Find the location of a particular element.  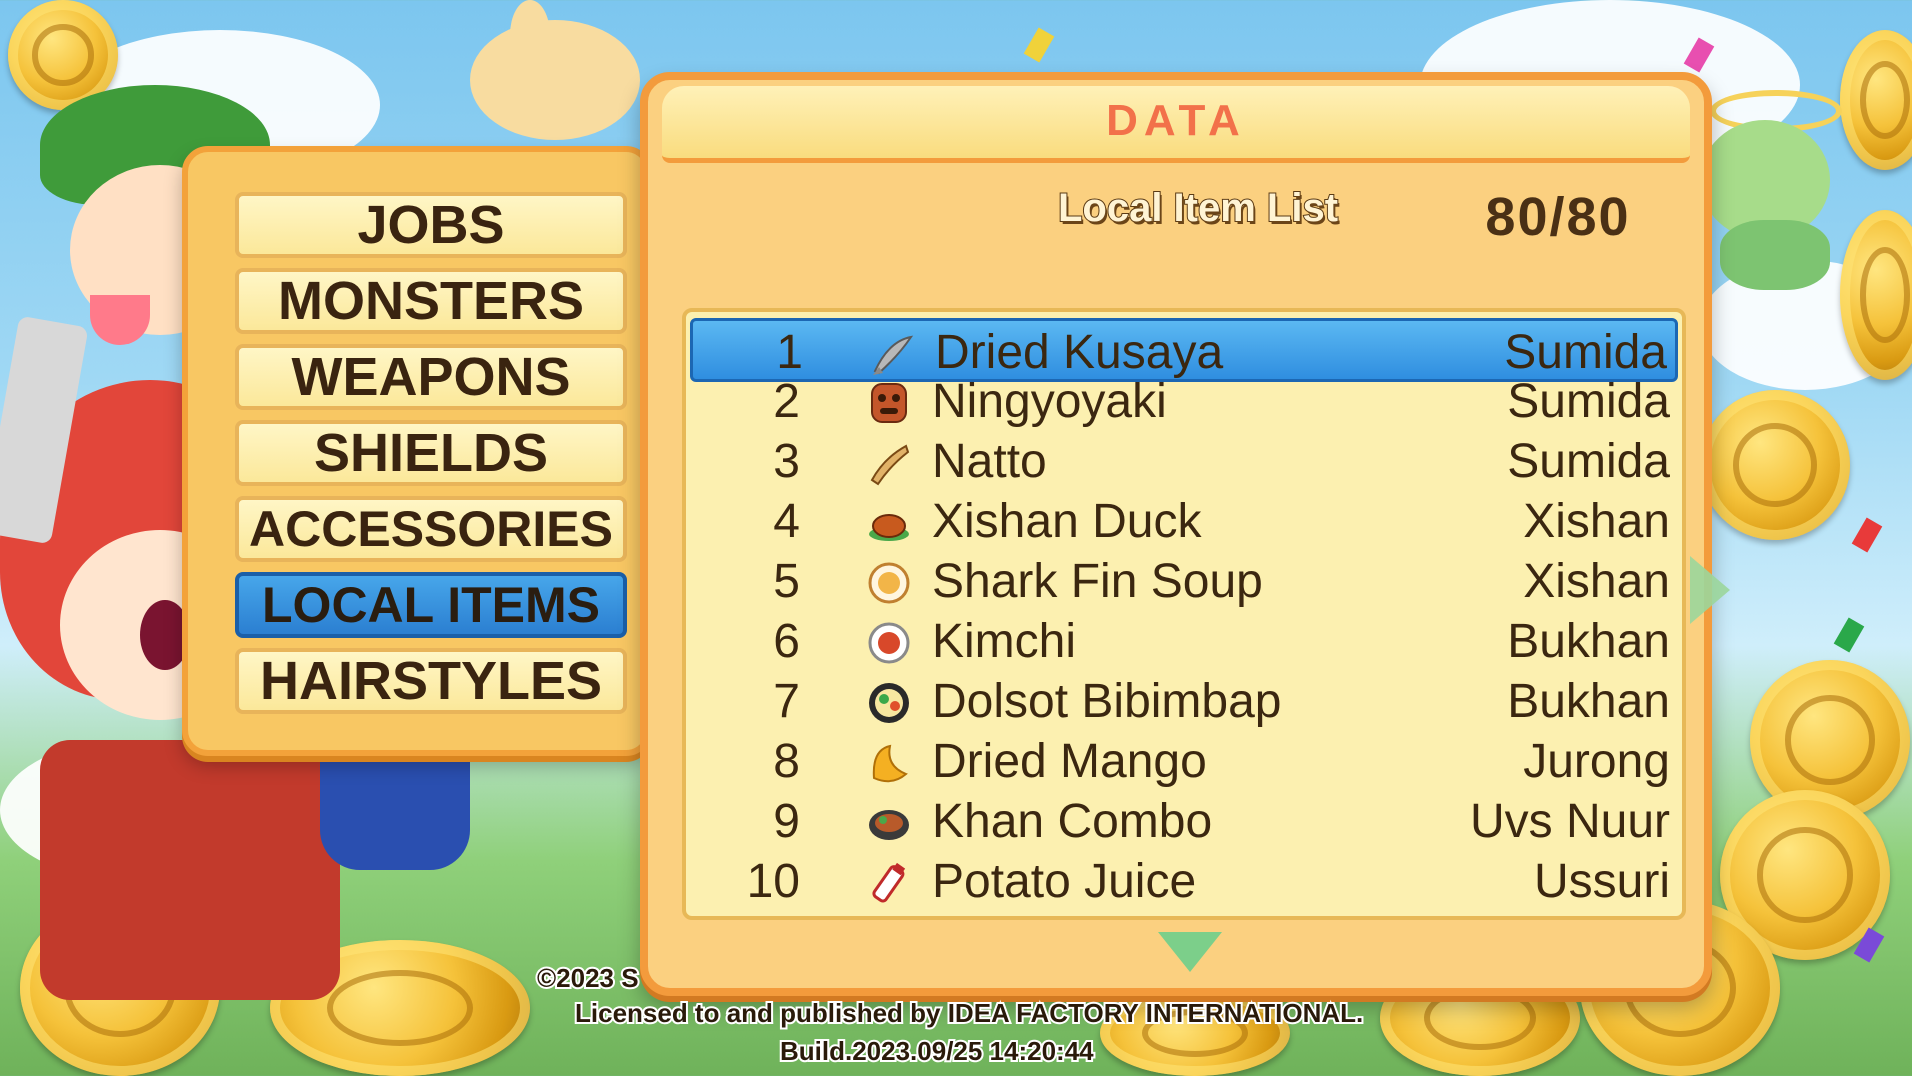

item-name: Dried Mango is located at coordinates (1069, 761).